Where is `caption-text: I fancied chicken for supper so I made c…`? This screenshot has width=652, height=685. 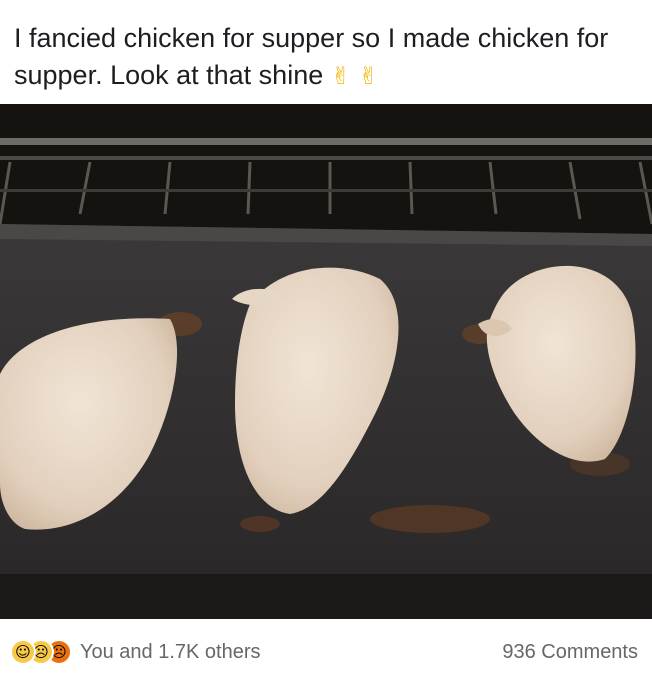 caption-text: I fancied chicken for supper so I made c… is located at coordinates (311, 56).